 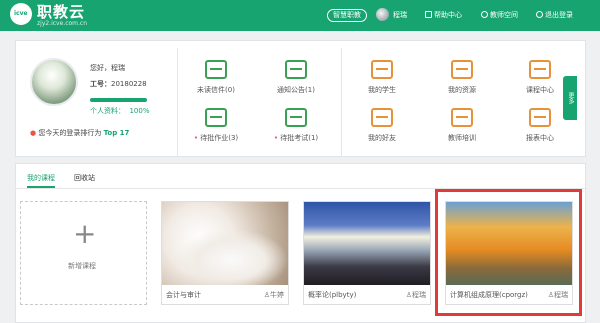 What do you see at coordinates (382, 14) in the screenshot?
I see `user-avatar` at bounding box center [382, 14].